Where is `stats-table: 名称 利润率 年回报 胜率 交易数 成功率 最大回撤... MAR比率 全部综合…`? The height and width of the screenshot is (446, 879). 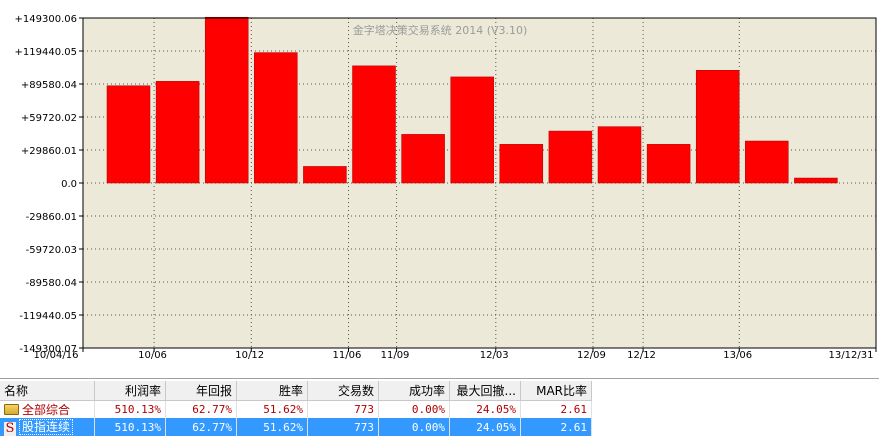 stats-table: 名称 利润率 年回报 胜率 交易数 成功率 最大回撤... MAR比率 全部综合… is located at coordinates (296, 408).